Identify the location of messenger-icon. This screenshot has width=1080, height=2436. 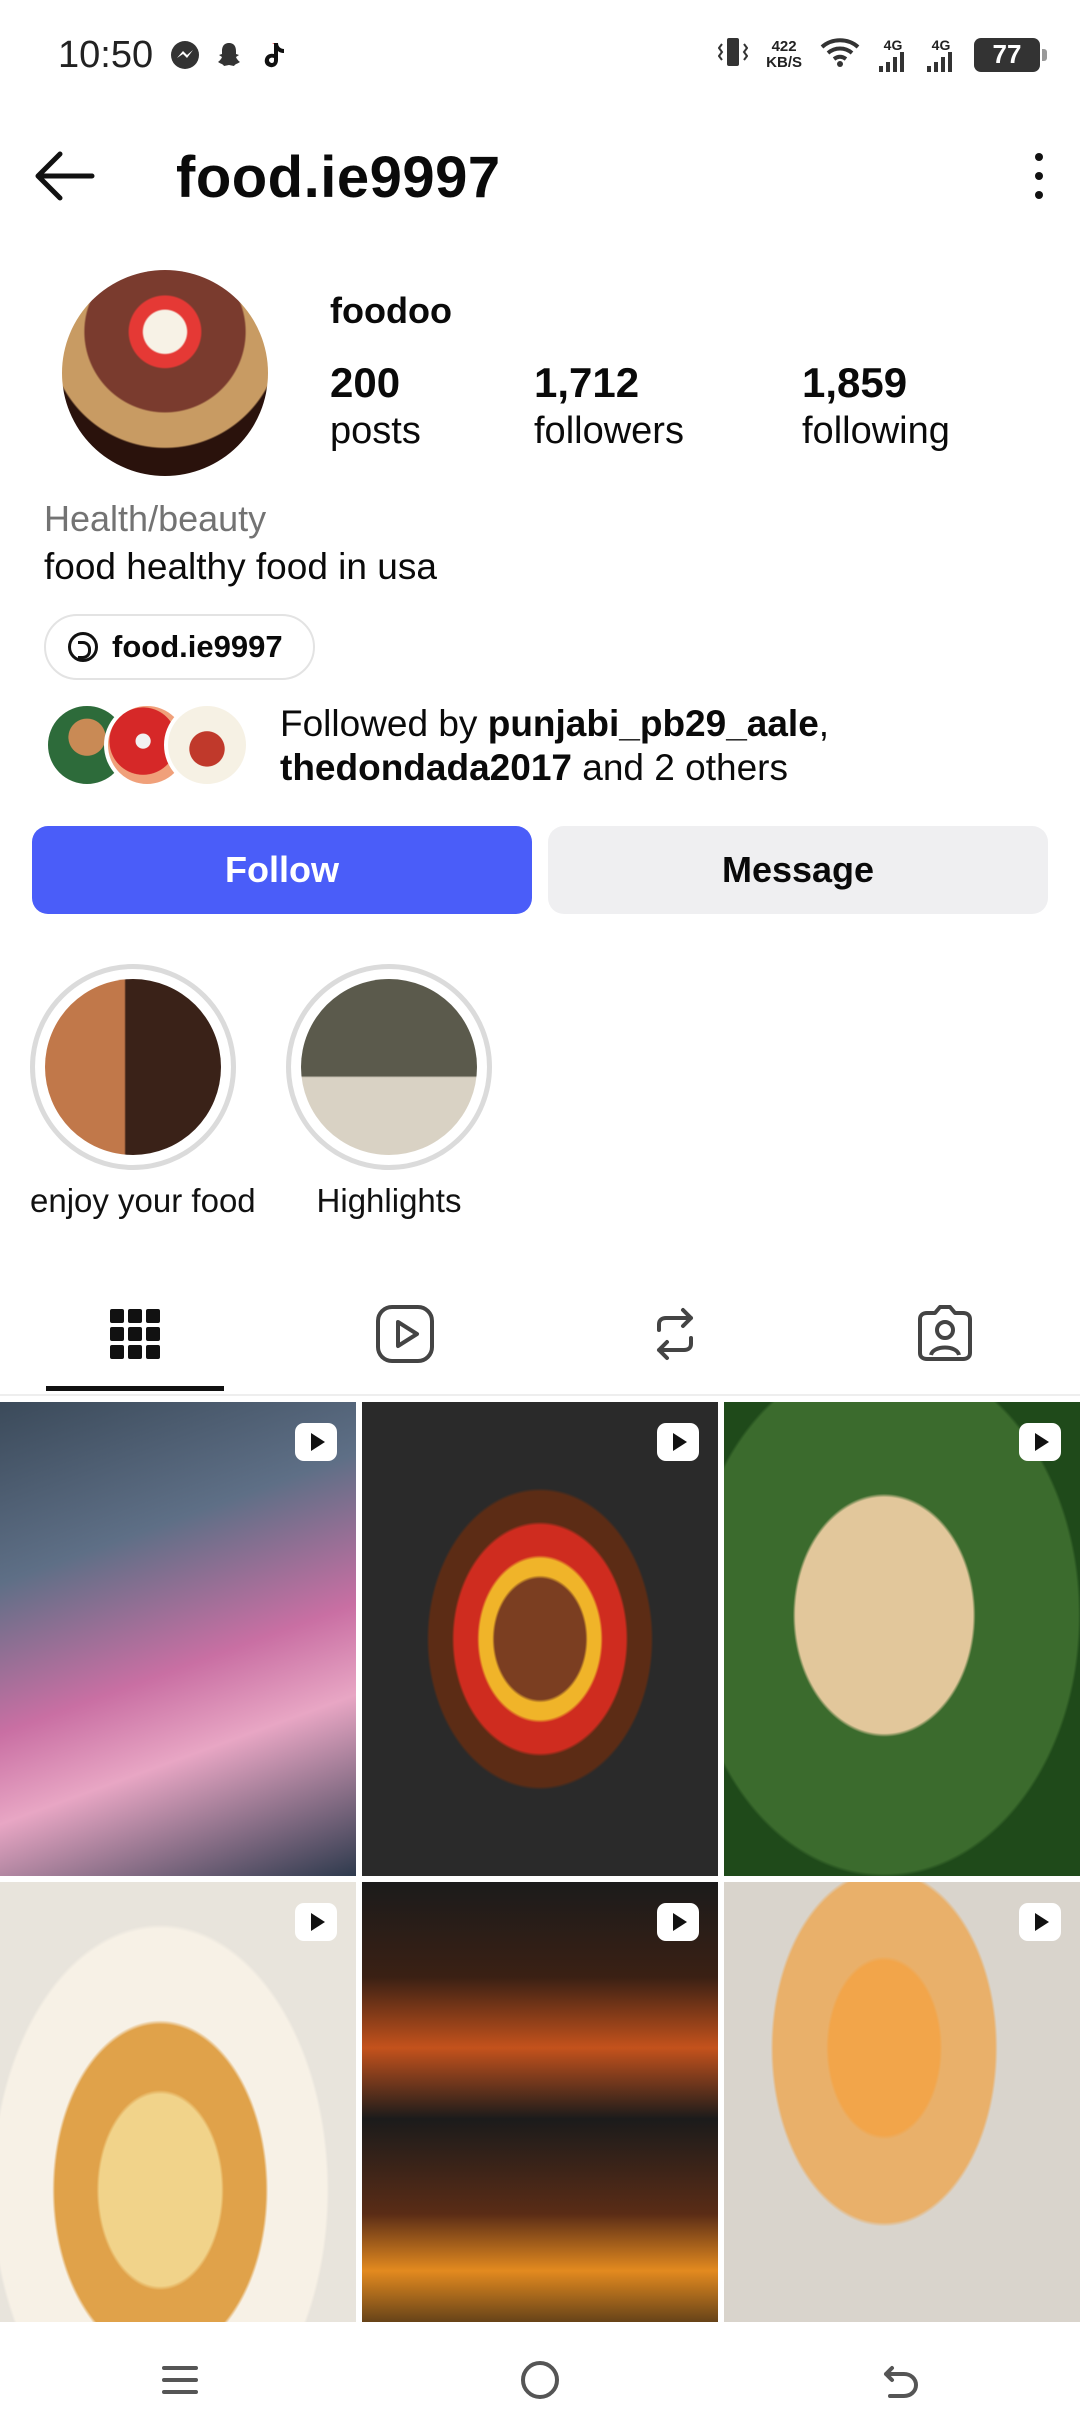
(185, 55).